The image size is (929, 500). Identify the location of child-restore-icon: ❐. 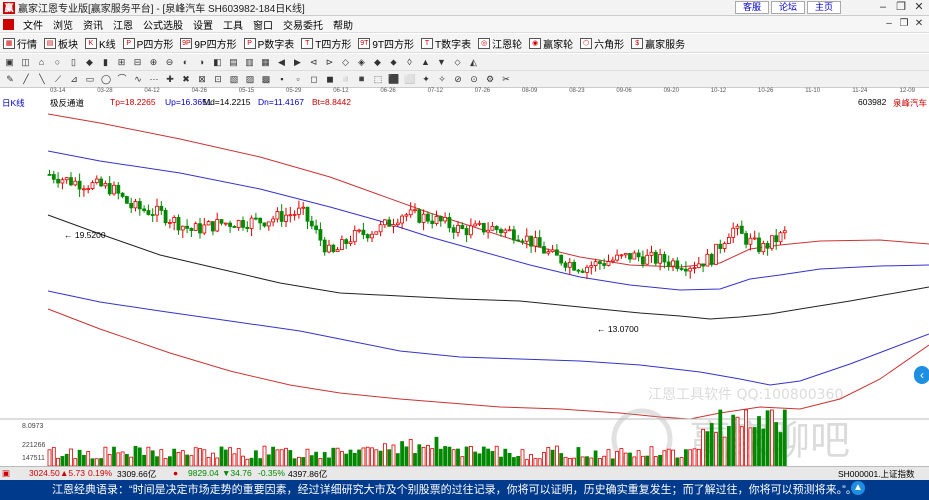
(904, 24).